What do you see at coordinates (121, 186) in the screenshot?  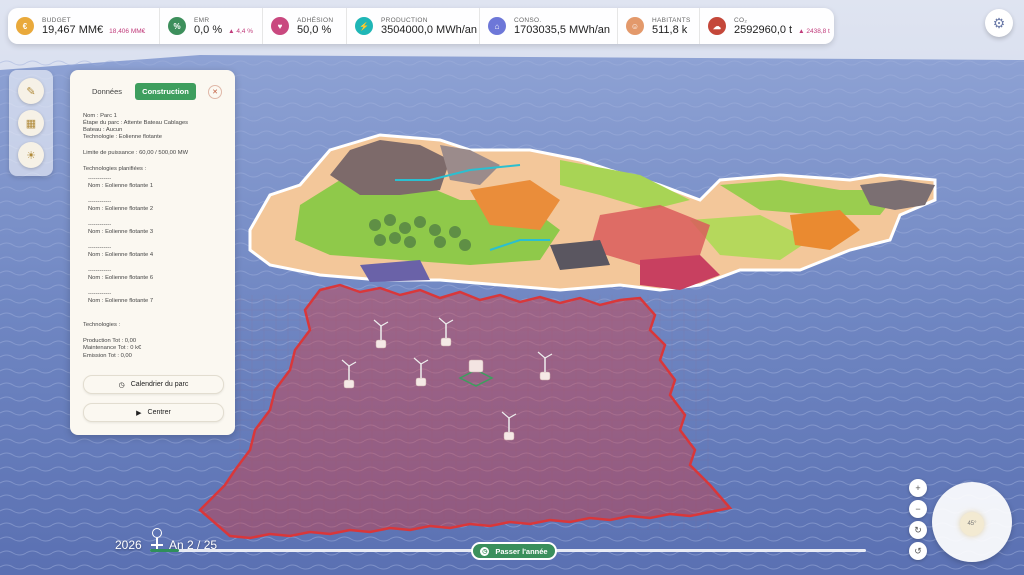 I see `planned-item: Nom : Eolienne flotante 1` at bounding box center [121, 186].